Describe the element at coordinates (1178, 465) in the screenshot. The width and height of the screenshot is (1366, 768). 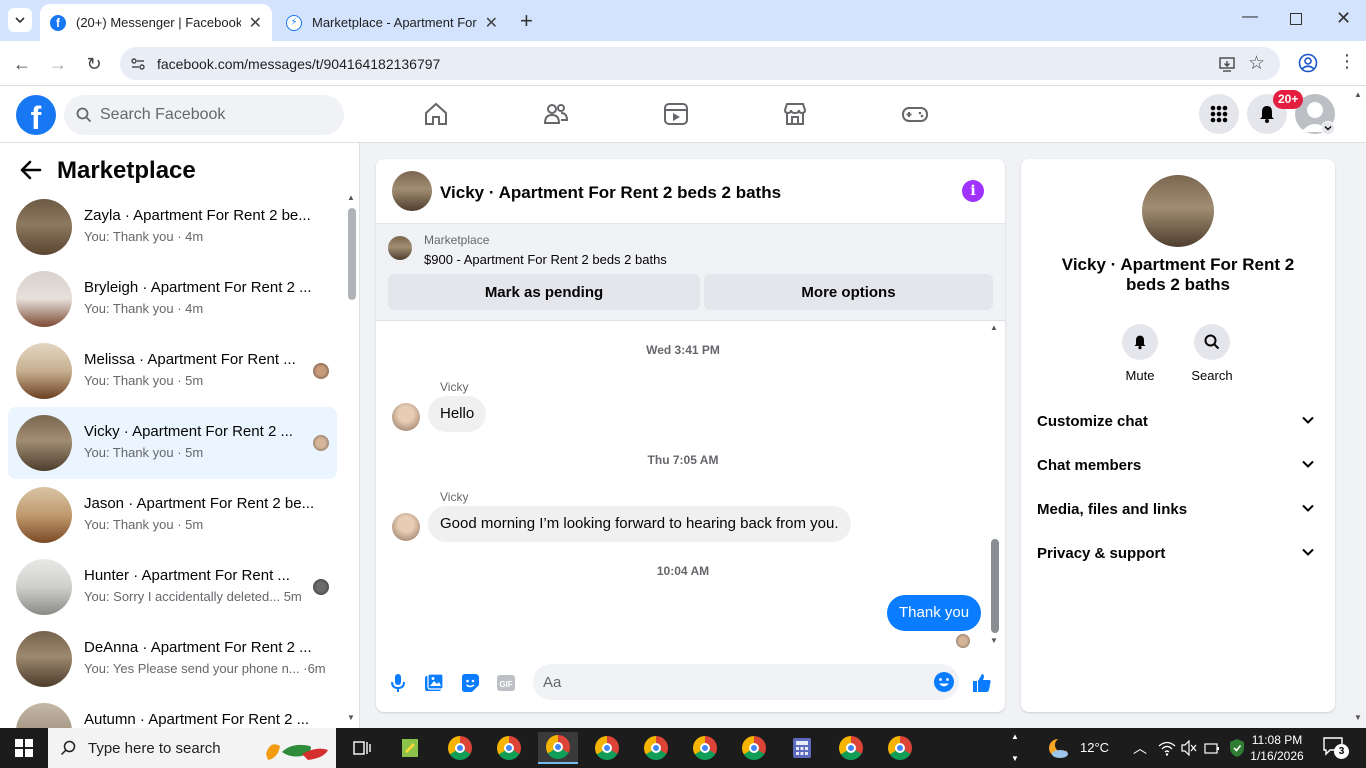
I see `chat-members-section: Chat members` at that location.